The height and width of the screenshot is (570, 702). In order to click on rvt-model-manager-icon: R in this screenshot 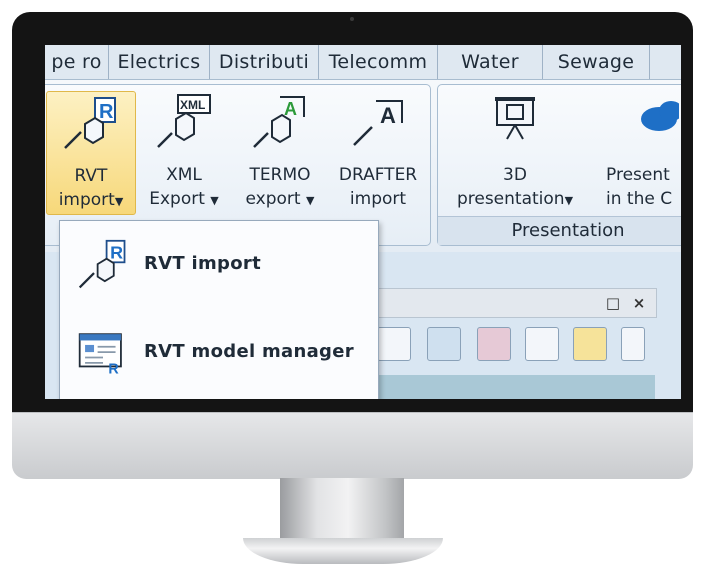, I will do `click(100, 355)`.